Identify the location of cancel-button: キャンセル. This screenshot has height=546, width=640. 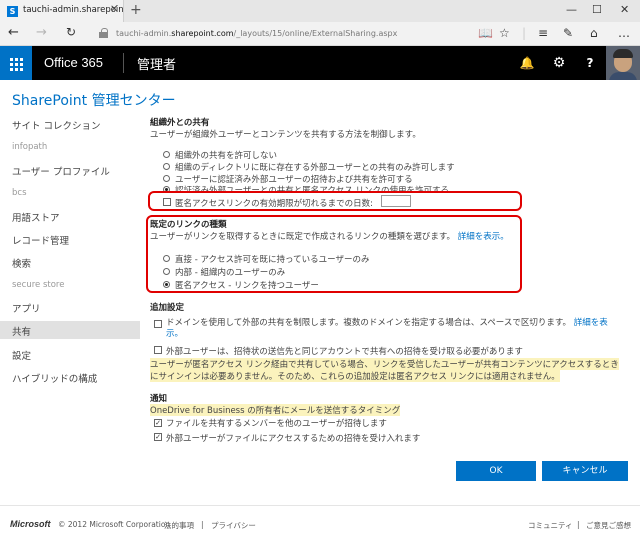
(585, 471).